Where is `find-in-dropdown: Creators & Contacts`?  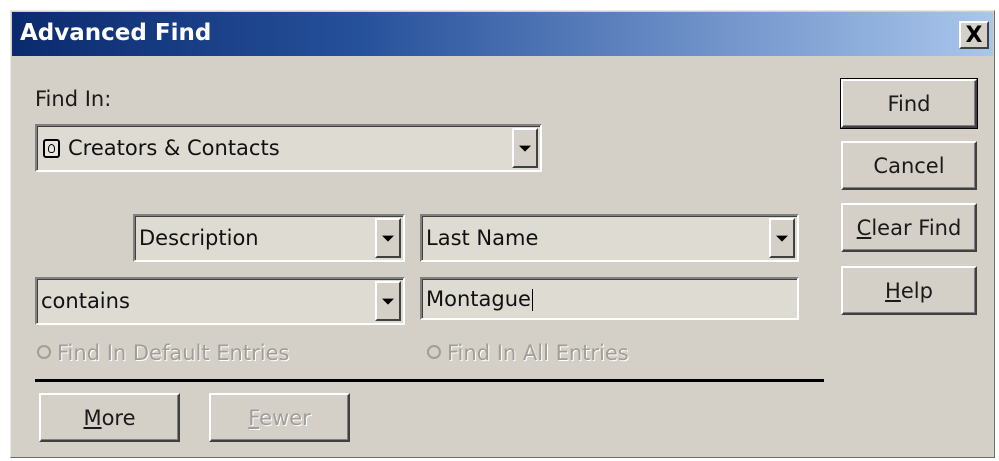
find-in-dropdown: Creators & Contacts is located at coordinates (288, 148).